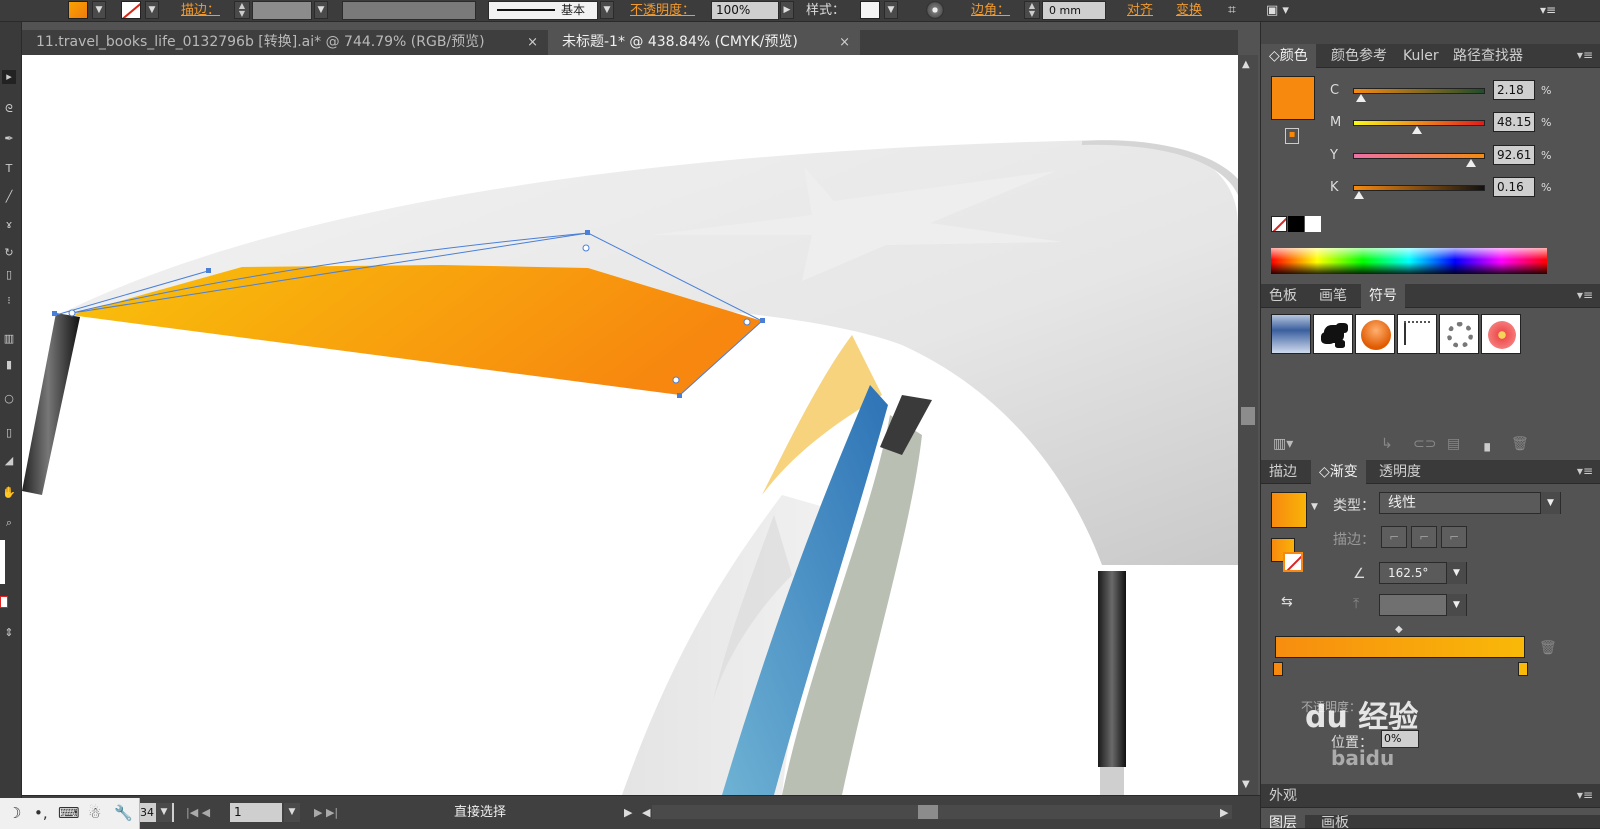  I want to click on opacity-arrow: ▶, so click(787, 10).